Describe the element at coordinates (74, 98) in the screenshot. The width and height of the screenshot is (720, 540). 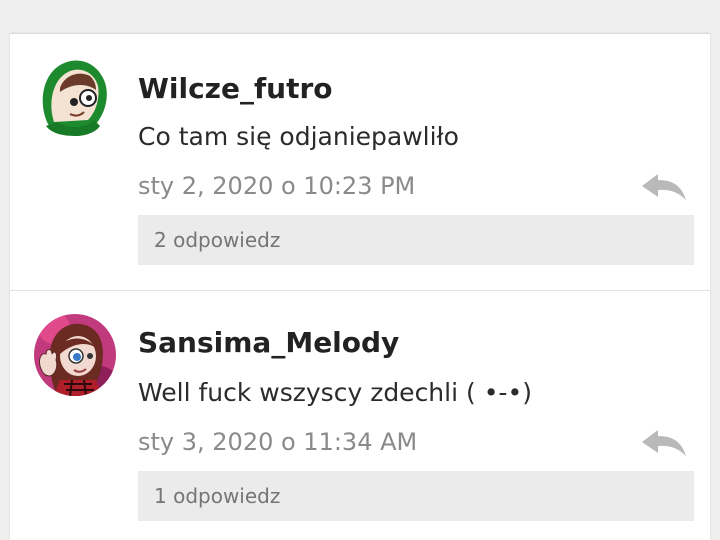
I see `green-hood-avatar-icon` at that location.